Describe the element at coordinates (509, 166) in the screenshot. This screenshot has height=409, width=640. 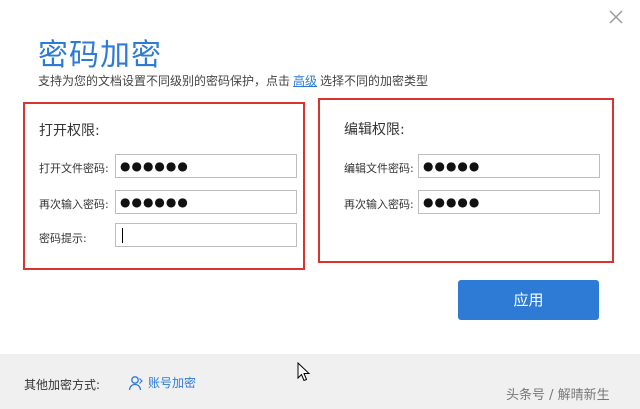
I see `edit-password-input: ●●●●●` at that location.